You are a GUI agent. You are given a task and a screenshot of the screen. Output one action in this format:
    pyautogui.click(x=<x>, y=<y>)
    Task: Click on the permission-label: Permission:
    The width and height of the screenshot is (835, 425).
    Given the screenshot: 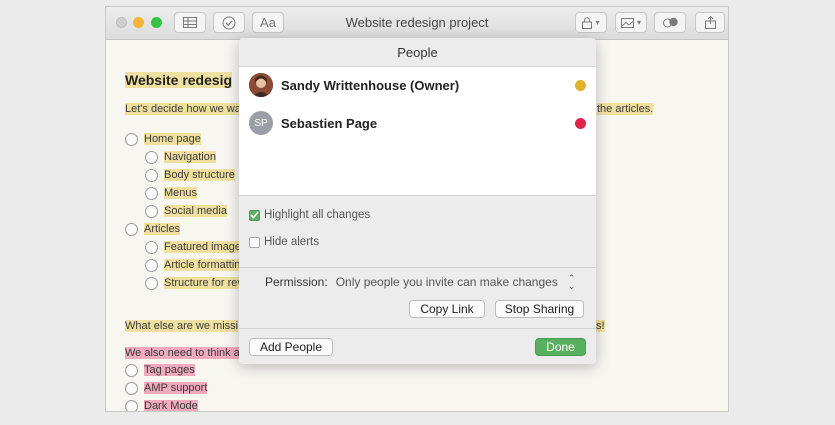 What is the action you would take?
    pyautogui.click(x=296, y=282)
    